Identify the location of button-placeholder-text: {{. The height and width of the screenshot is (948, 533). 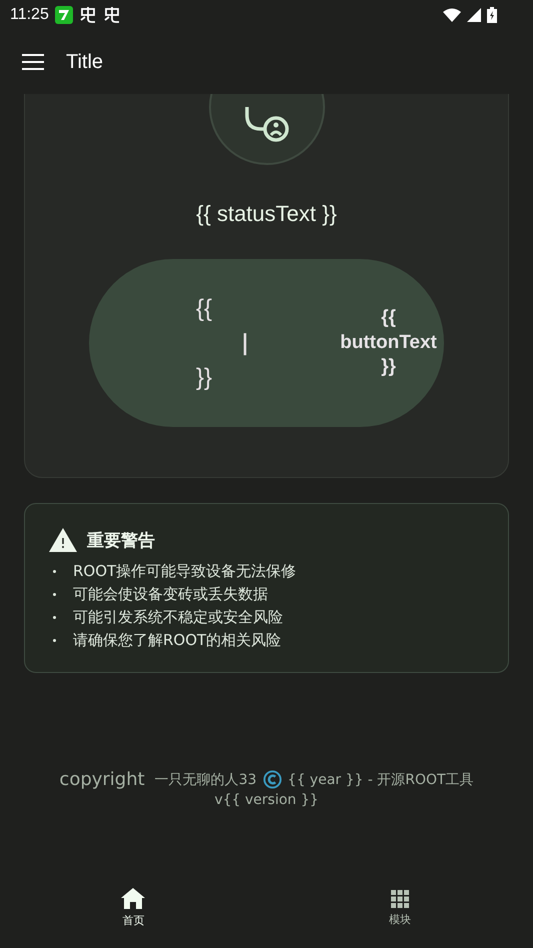
(204, 308).